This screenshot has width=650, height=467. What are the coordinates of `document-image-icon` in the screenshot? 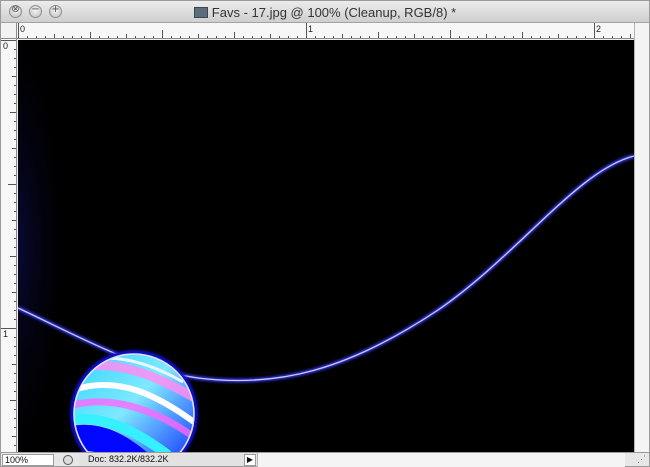 It's located at (200, 12).